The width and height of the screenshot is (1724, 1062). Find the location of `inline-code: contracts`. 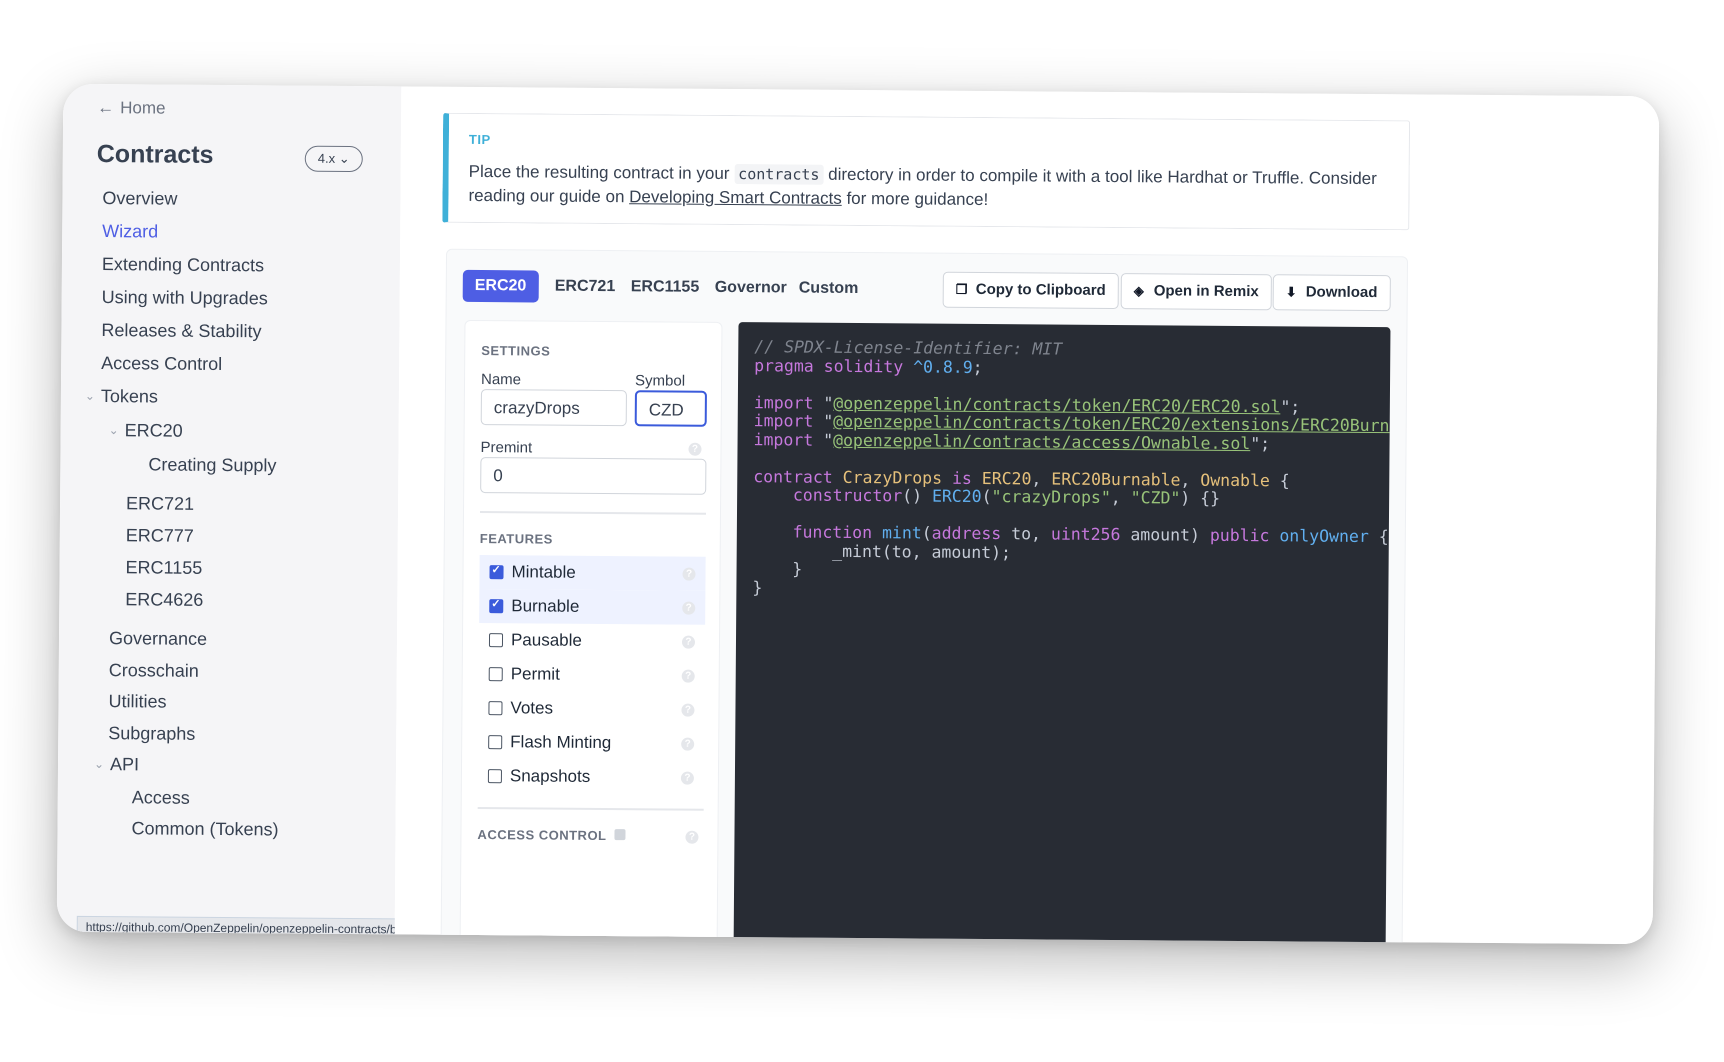

inline-code: contracts is located at coordinates (779, 174).